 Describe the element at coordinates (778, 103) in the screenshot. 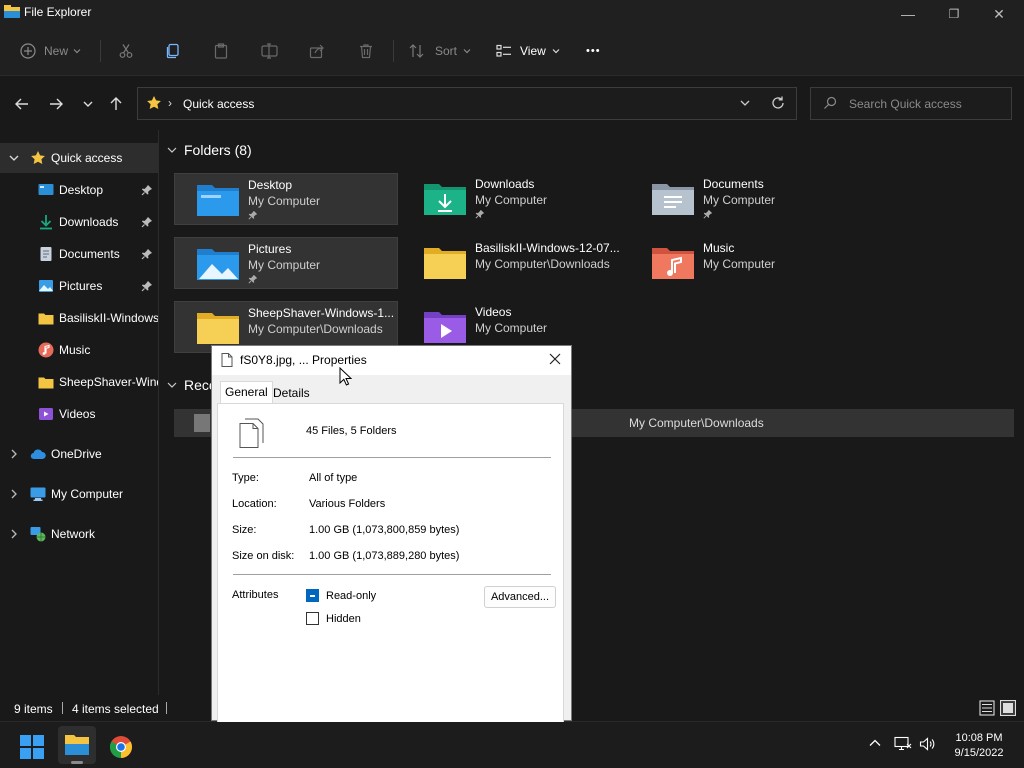

I see `refresh-icon` at that location.